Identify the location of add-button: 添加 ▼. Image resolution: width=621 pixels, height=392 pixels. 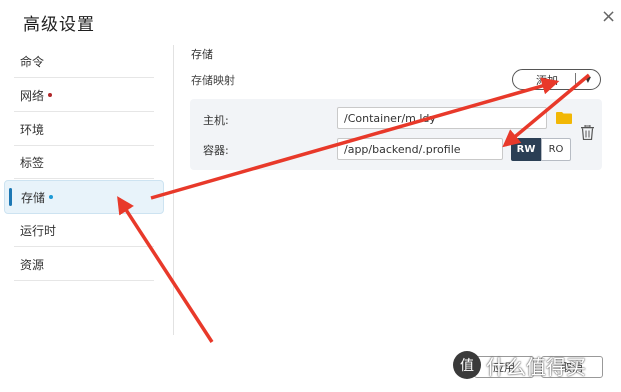
(556, 79).